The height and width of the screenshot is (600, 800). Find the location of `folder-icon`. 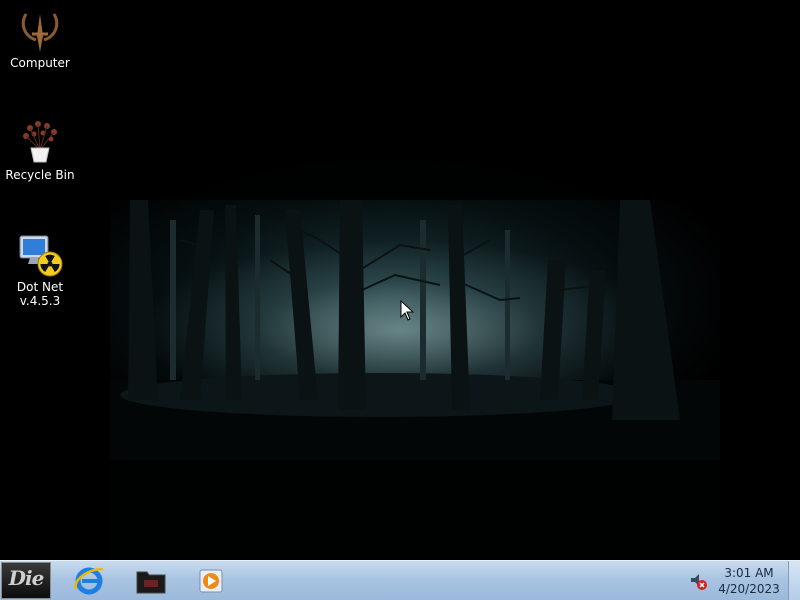

folder-icon is located at coordinates (151, 582).